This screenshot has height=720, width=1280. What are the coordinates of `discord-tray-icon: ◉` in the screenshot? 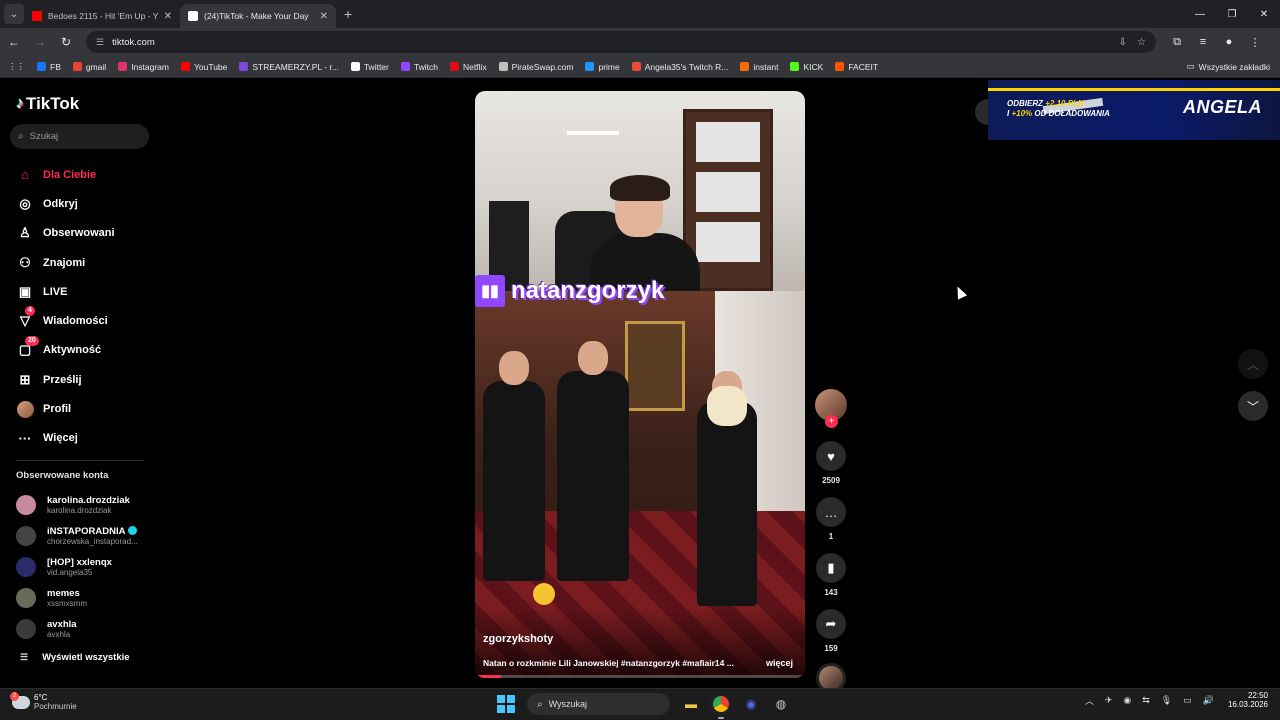 It's located at (1127, 700).